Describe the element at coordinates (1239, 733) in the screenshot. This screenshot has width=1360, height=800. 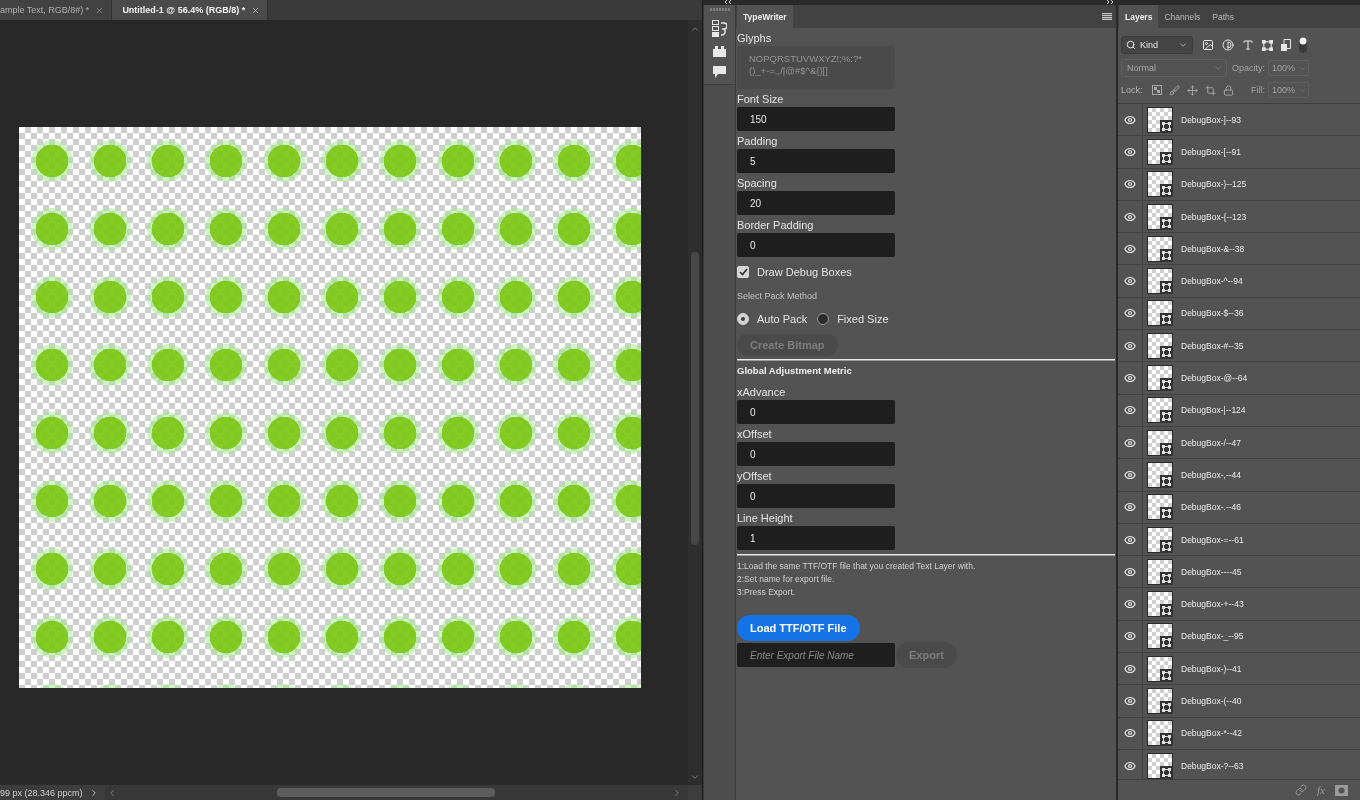
I see `layer-row: DebugBox-*--42` at that location.